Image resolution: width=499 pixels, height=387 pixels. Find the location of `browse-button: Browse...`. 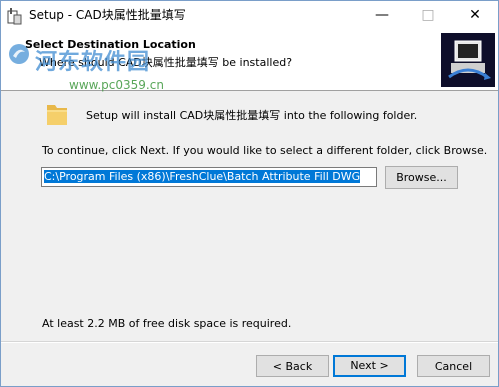

browse-button: Browse... is located at coordinates (421, 177).